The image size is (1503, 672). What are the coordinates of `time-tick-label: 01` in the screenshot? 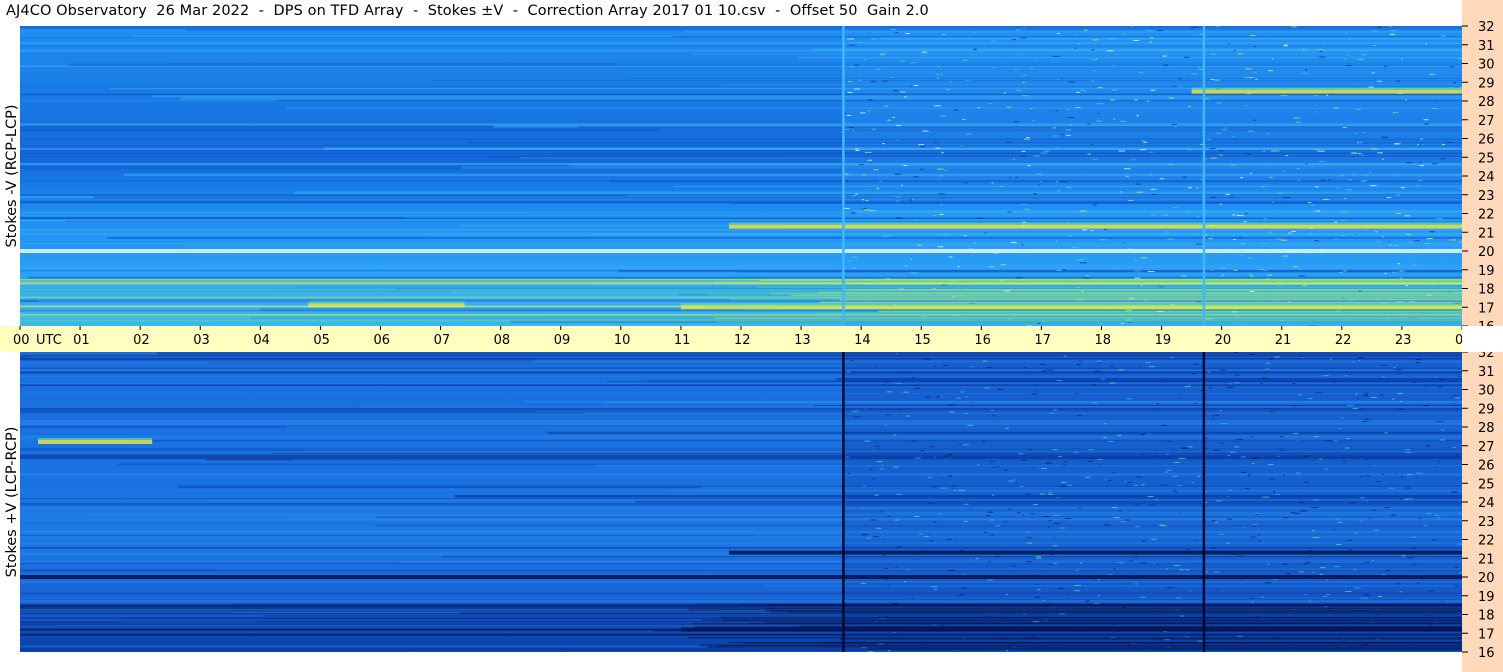 It's located at (81, 340).